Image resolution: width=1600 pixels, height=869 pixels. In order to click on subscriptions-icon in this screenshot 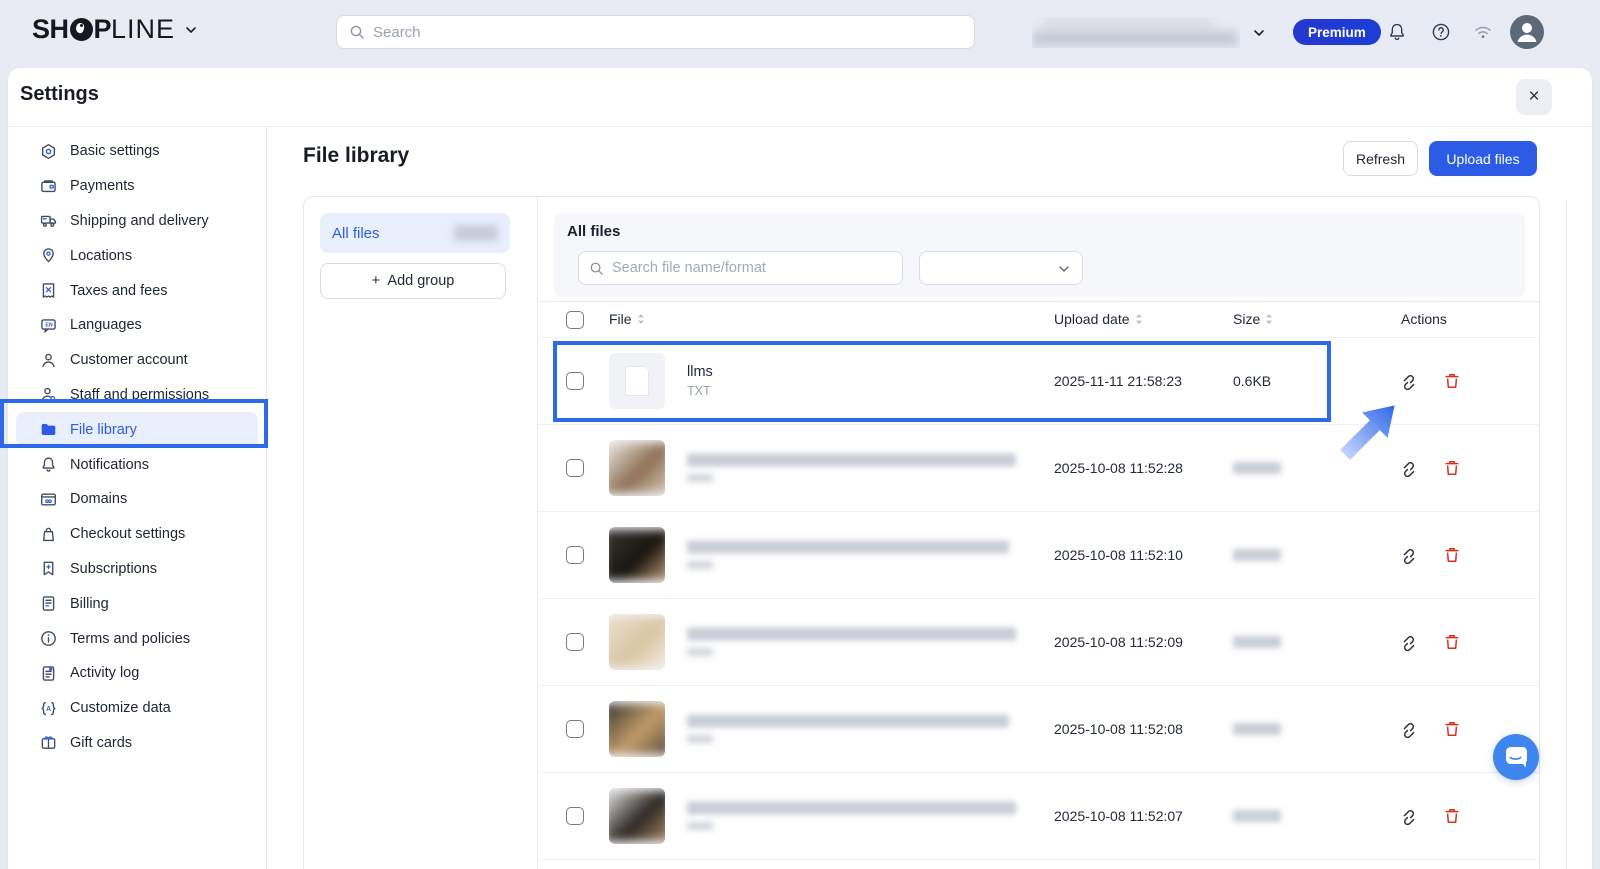, I will do `click(48, 568)`.